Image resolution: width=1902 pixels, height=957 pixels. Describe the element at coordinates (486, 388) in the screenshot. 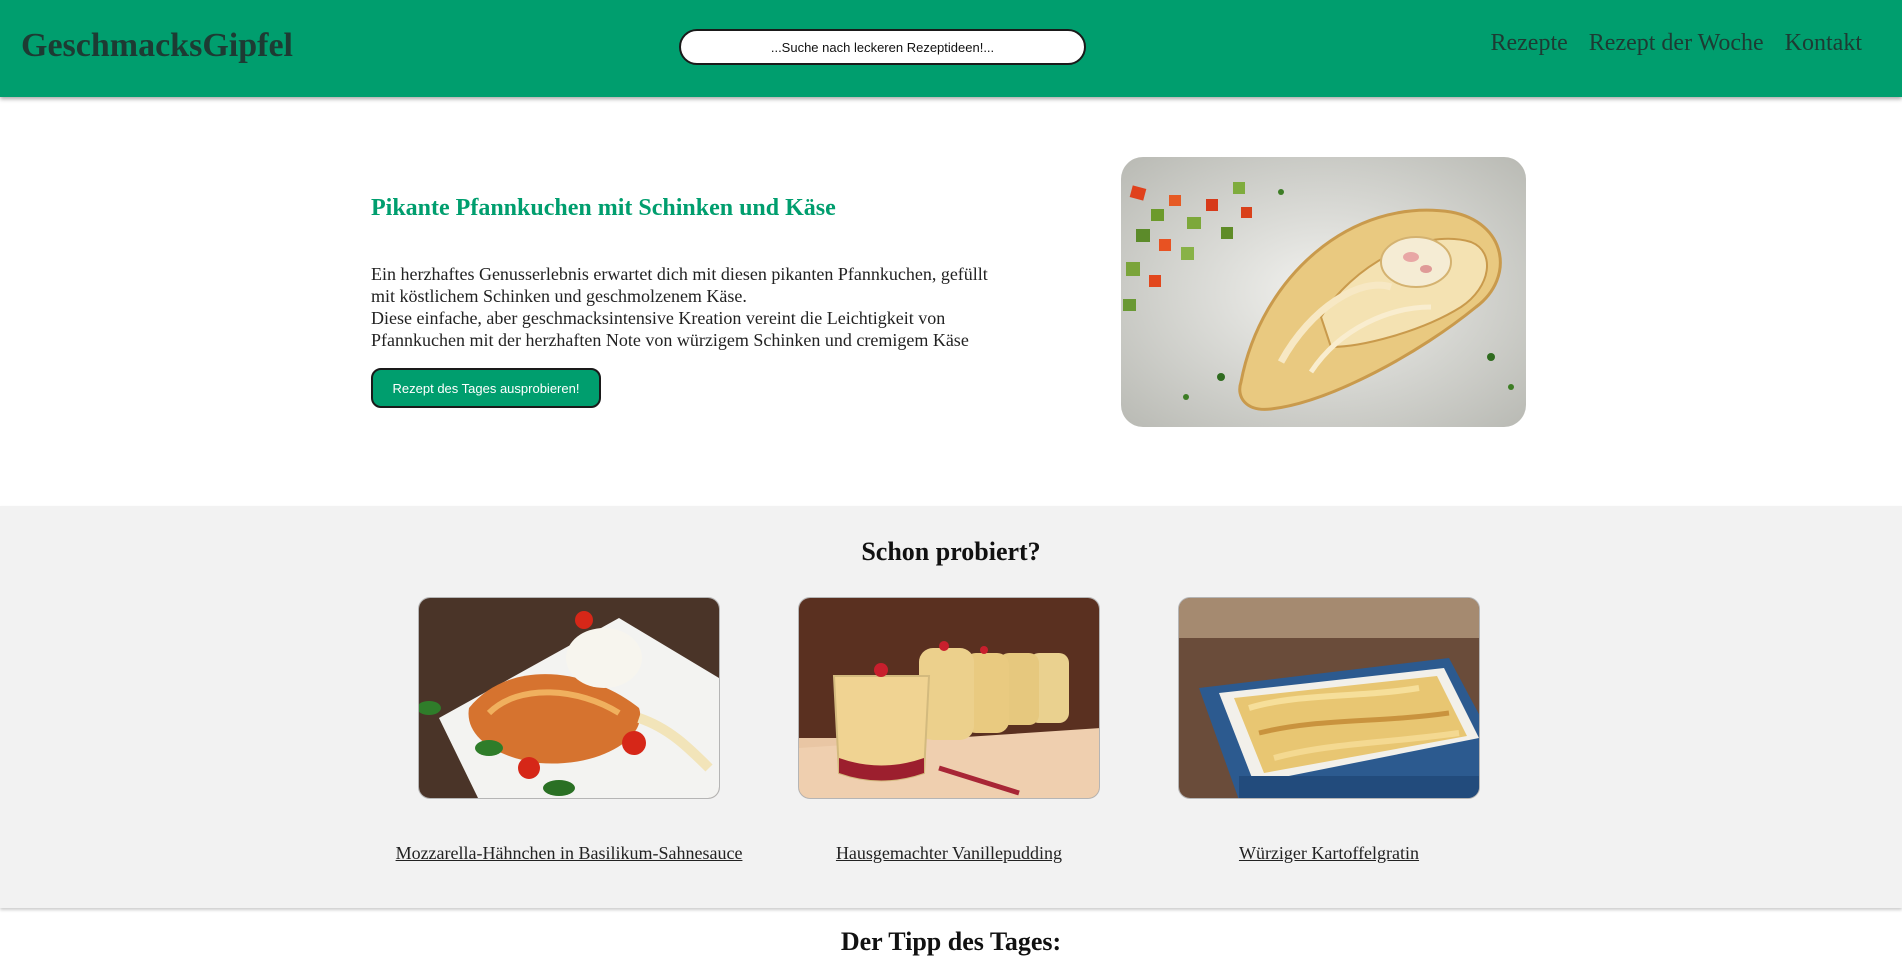

I see `try-recipe-button: Rezept des Tages ausprobieren!` at that location.